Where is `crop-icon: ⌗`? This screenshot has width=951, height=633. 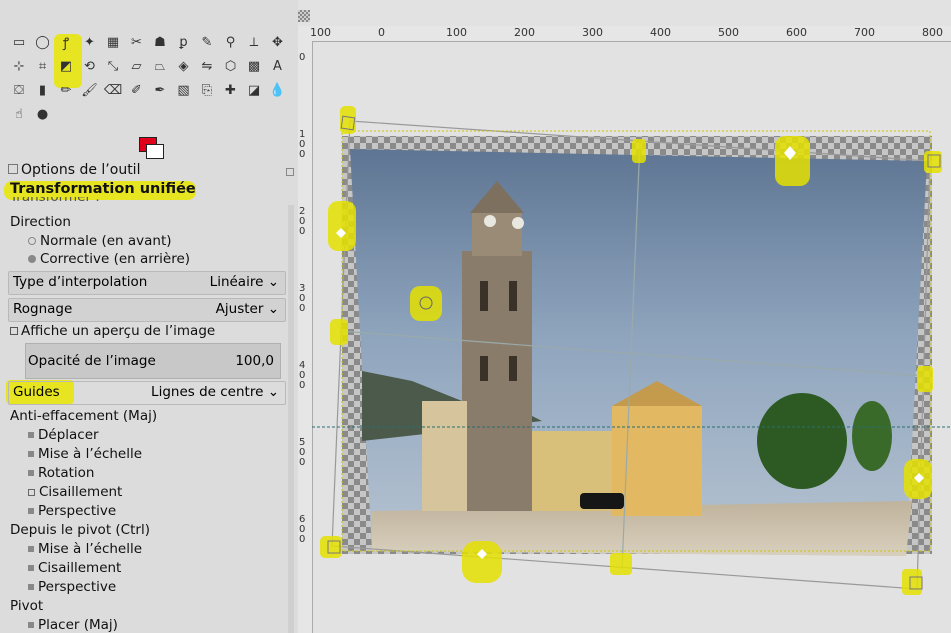 crop-icon: ⌗ is located at coordinates (43, 66).